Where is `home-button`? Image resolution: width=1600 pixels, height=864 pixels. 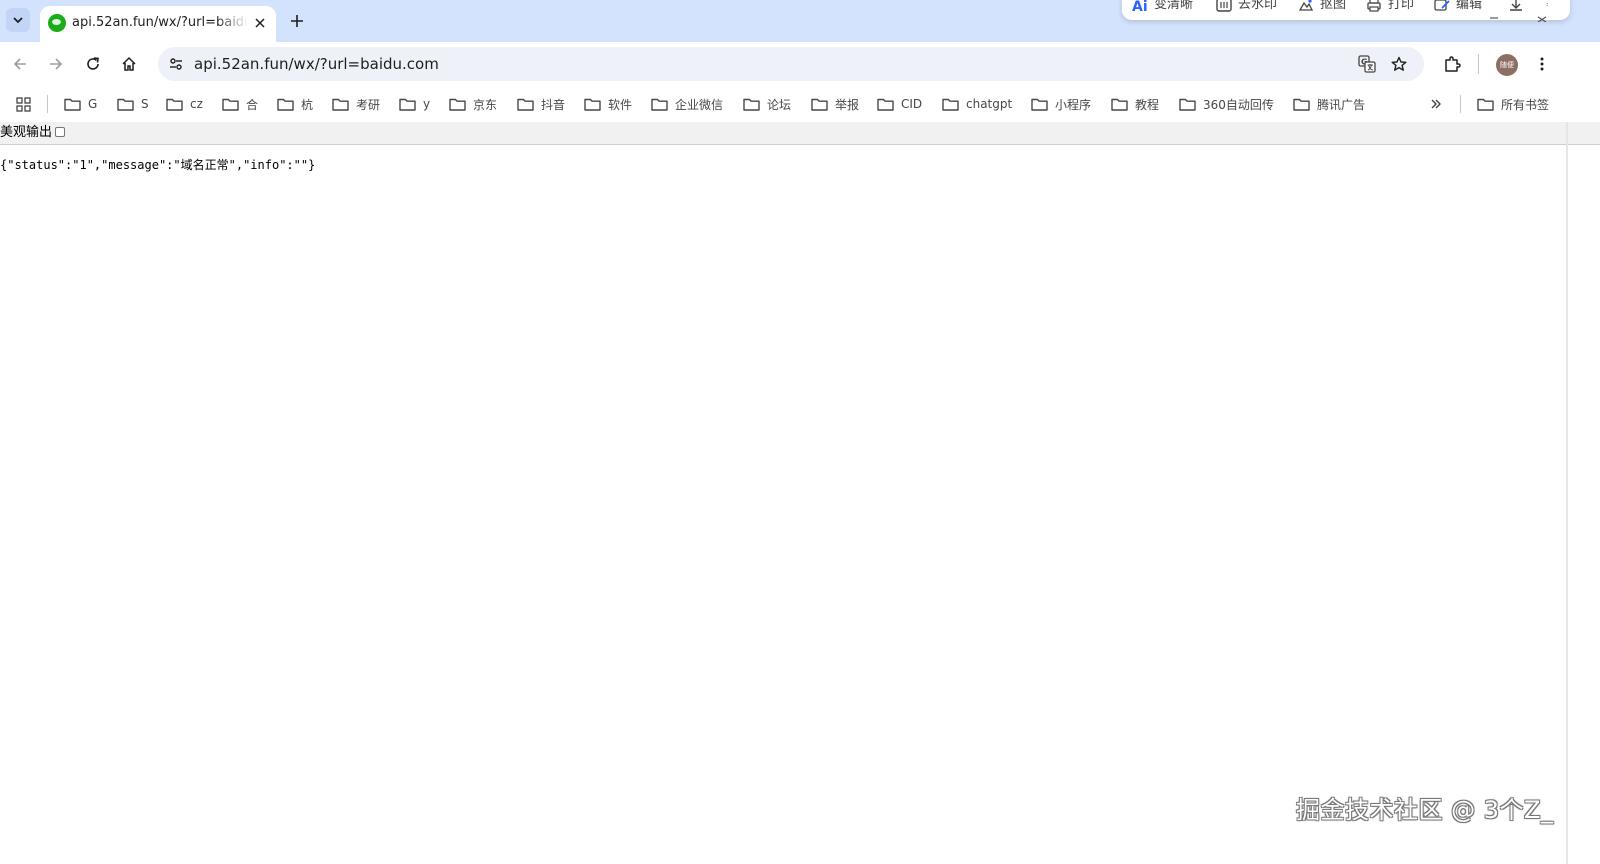 home-button is located at coordinates (129, 64).